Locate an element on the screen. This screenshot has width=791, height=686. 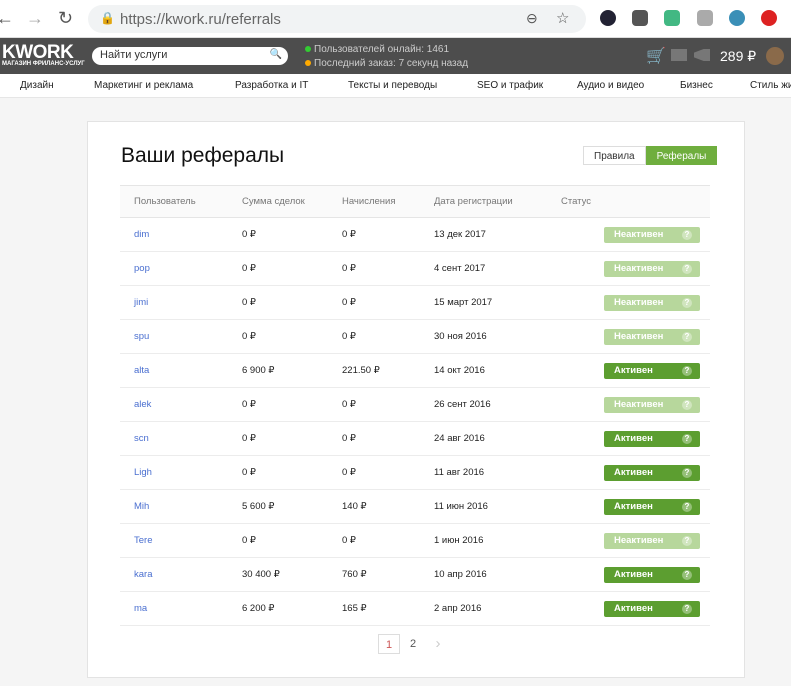
cart-icon: 🛒 is located at coordinates (656, 56).